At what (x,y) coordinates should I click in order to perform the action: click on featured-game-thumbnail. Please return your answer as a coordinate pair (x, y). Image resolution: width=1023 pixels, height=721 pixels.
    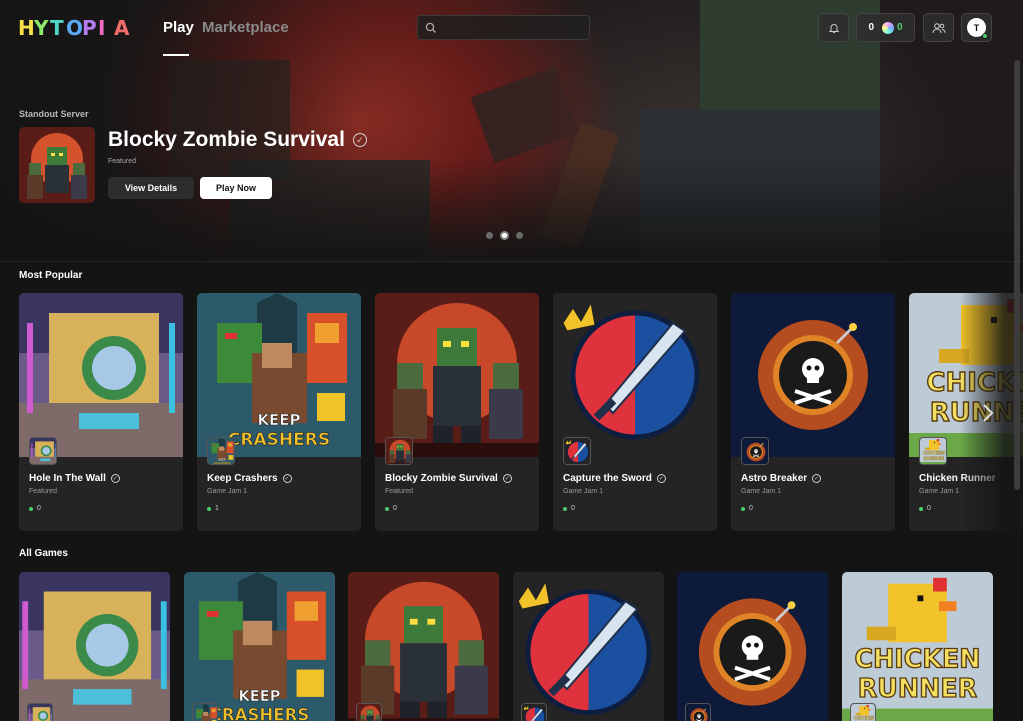
    Looking at the image, I should click on (57, 165).